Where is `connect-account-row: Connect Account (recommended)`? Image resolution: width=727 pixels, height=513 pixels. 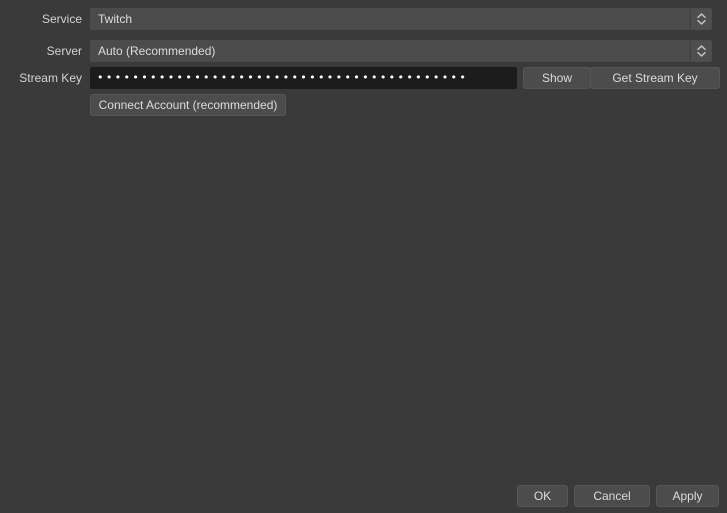 connect-account-row: Connect Account (recommended) is located at coordinates (363, 105).